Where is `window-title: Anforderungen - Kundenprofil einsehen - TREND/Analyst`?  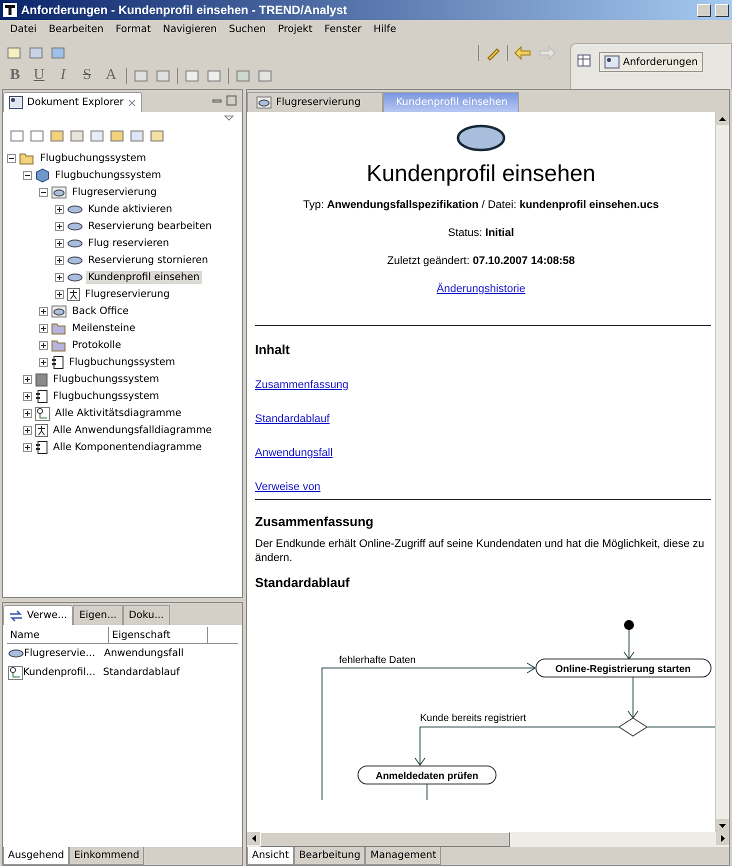
window-title: Anforderungen - Kundenprofil einsehen - TREND/Analyst is located at coordinates (184, 10).